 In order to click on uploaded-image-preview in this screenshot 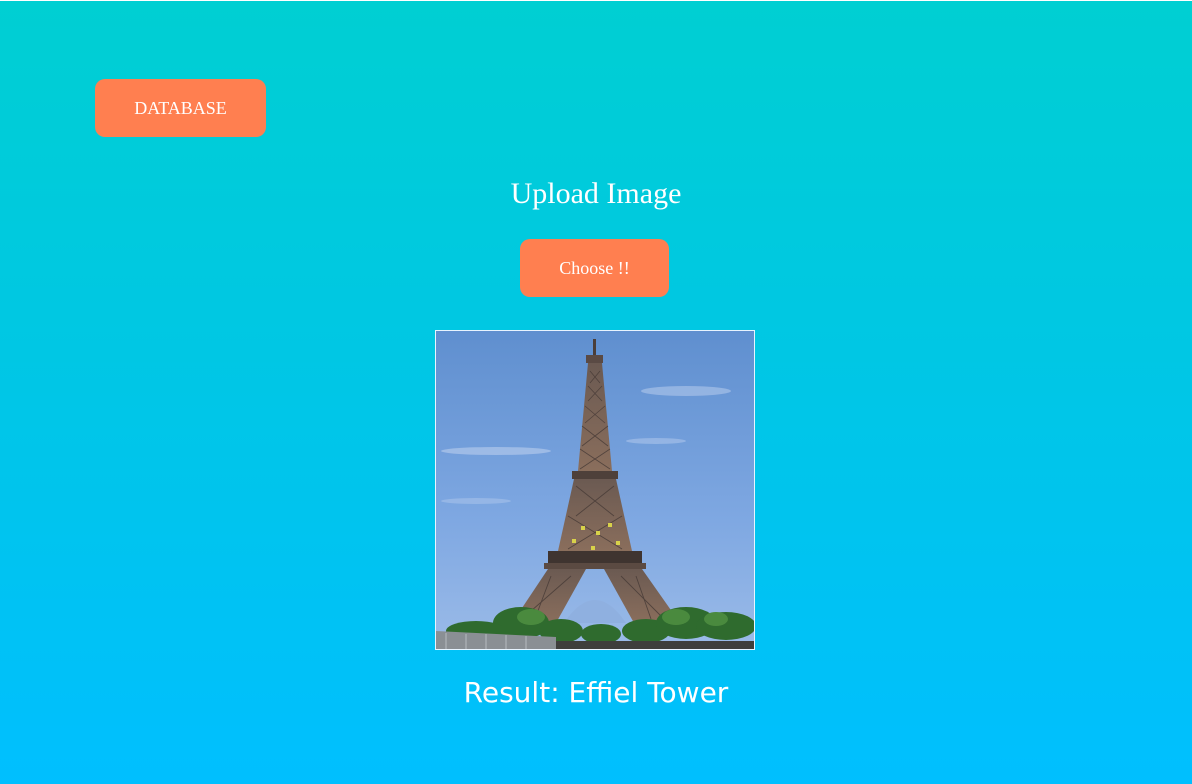, I will do `click(595, 490)`.